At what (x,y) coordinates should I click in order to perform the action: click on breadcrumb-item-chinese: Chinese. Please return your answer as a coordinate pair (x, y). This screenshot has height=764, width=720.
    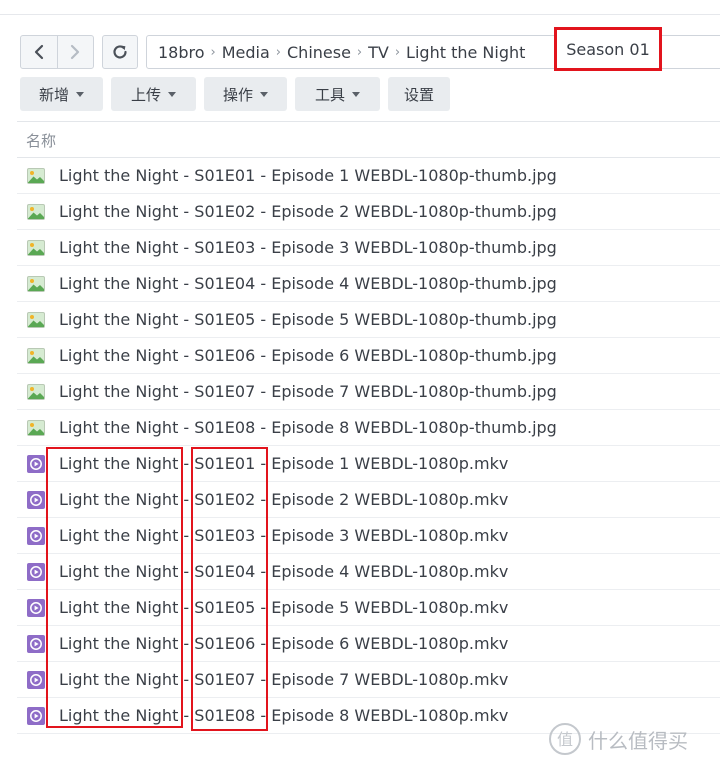
    Looking at the image, I should click on (319, 52).